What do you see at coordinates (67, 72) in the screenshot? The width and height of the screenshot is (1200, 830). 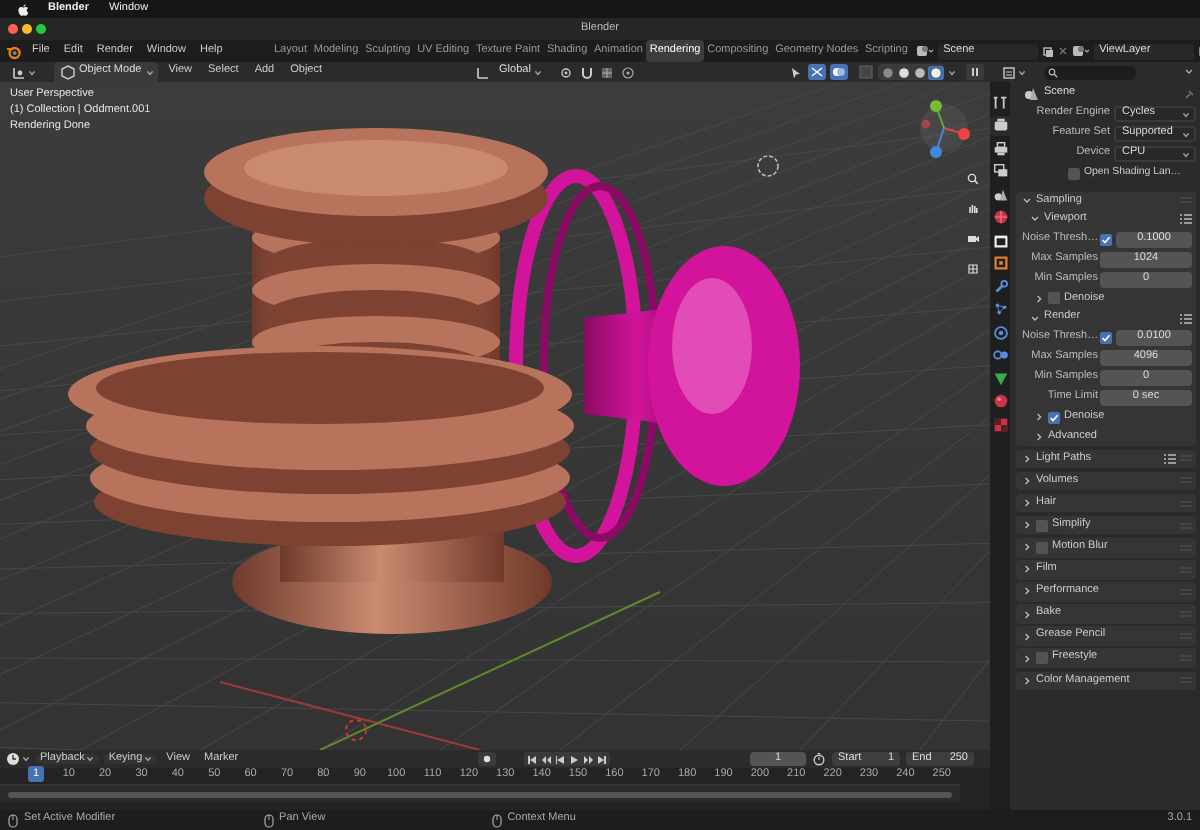 I see `cube-icon` at bounding box center [67, 72].